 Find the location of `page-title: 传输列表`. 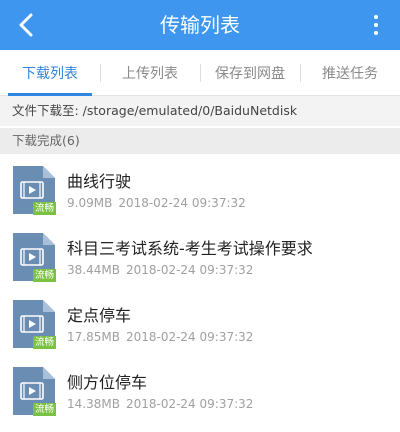

page-title: 传输列表 is located at coordinates (200, 25).